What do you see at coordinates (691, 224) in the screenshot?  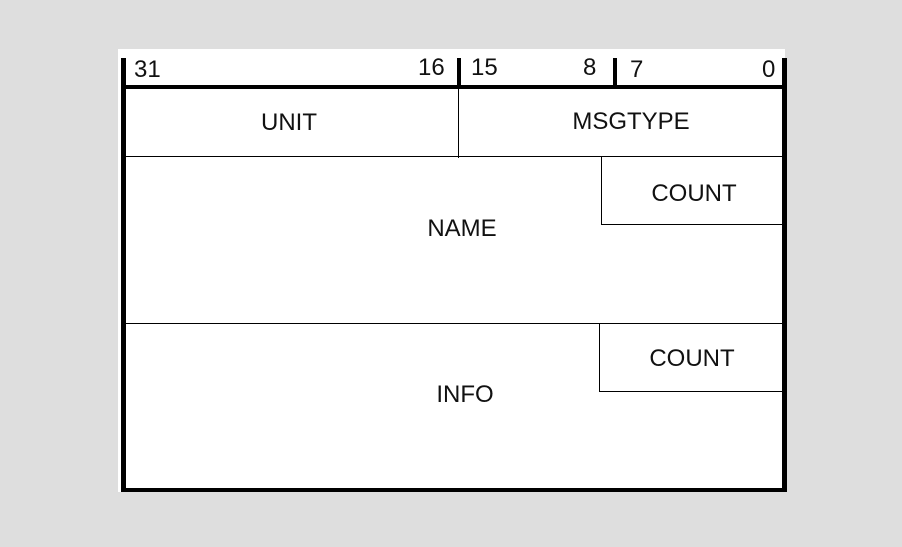 I see `count1-bottom-line` at bounding box center [691, 224].